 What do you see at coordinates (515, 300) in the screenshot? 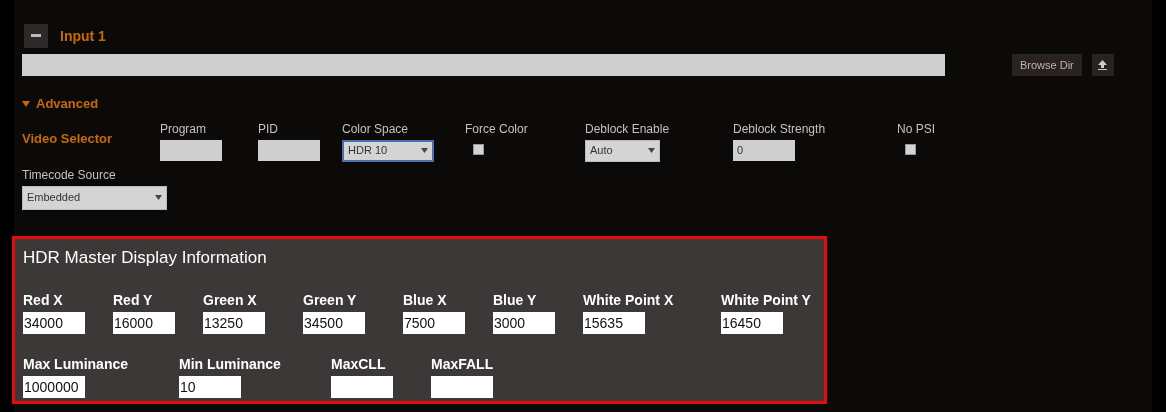
I see `field-label: Blue Y` at bounding box center [515, 300].